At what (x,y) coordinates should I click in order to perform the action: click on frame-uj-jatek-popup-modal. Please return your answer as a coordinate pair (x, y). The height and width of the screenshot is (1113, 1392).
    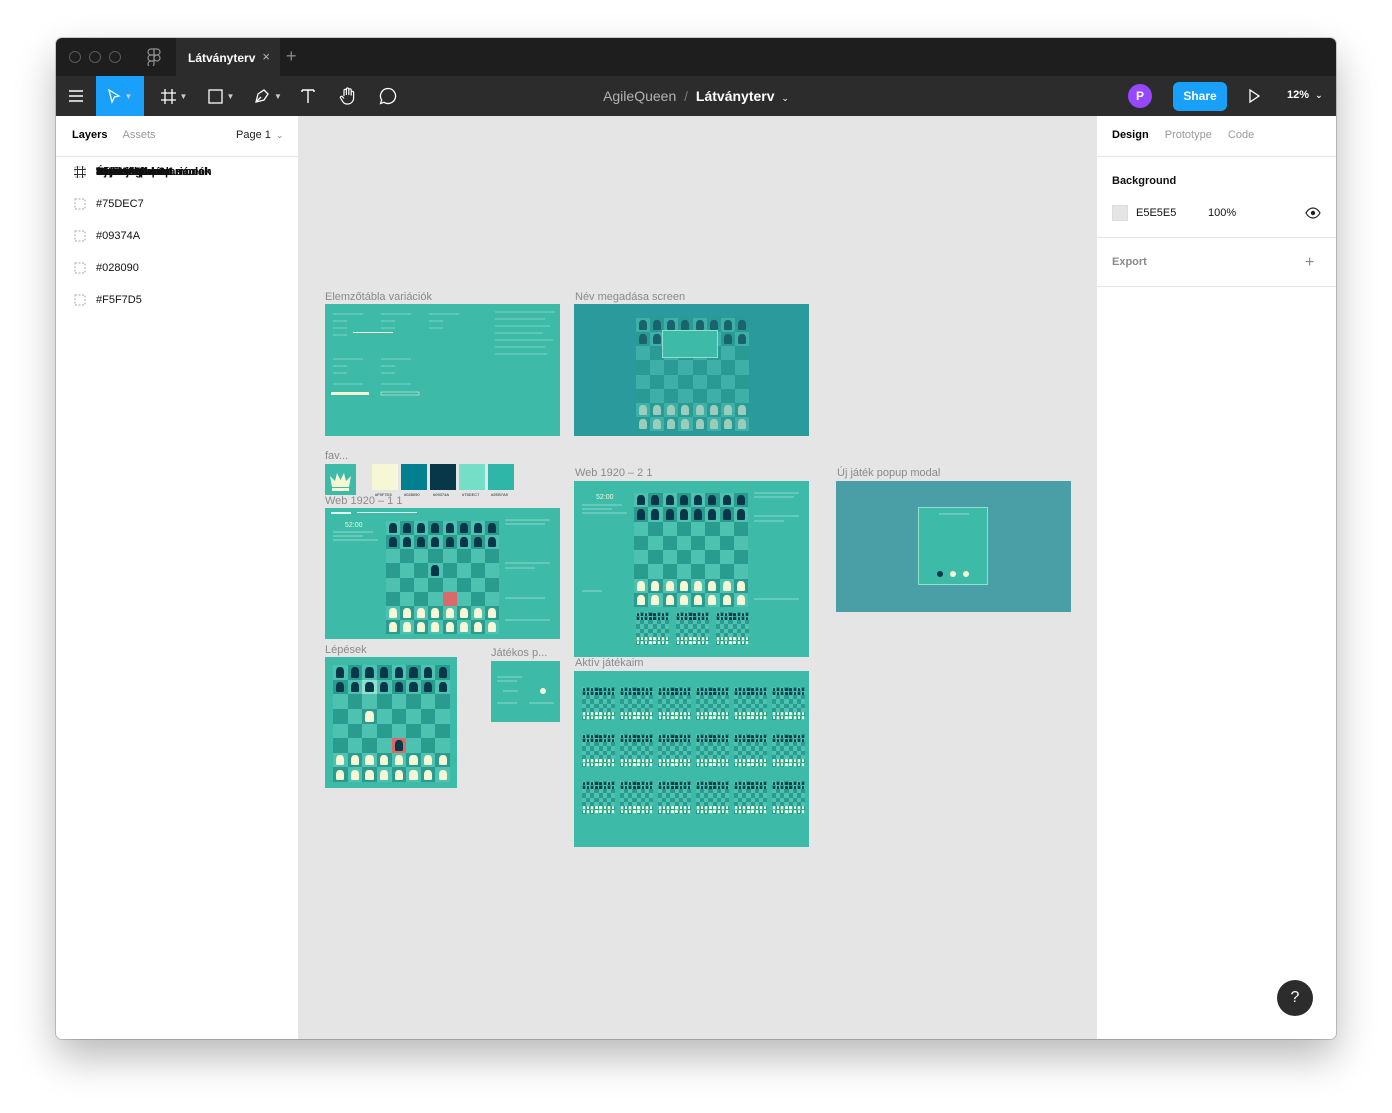
    Looking at the image, I should click on (953, 546).